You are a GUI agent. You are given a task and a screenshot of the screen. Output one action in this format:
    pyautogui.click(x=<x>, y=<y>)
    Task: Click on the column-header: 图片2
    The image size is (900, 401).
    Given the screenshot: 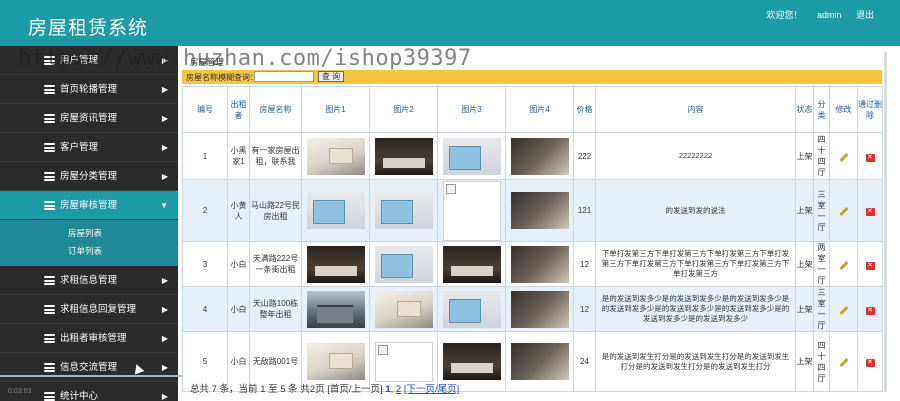 What is the action you would take?
    pyautogui.click(x=403, y=109)
    